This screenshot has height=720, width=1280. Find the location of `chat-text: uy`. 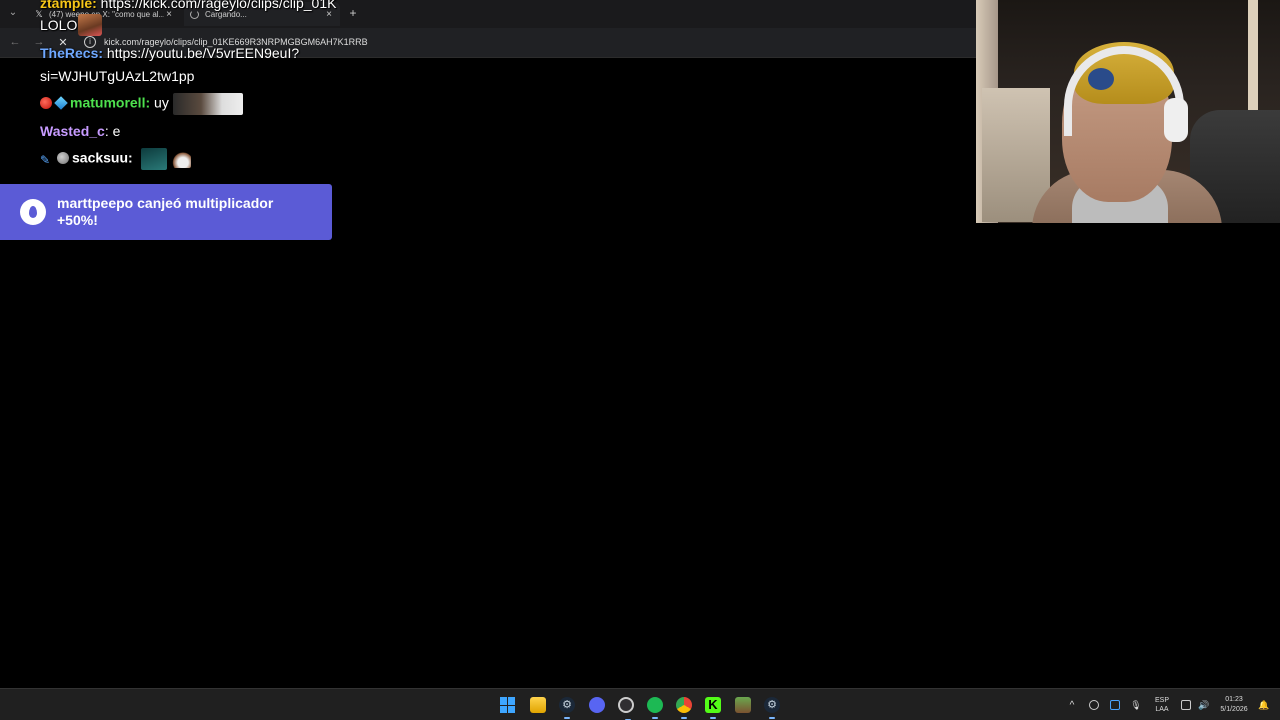

chat-text: uy is located at coordinates (159, 102).